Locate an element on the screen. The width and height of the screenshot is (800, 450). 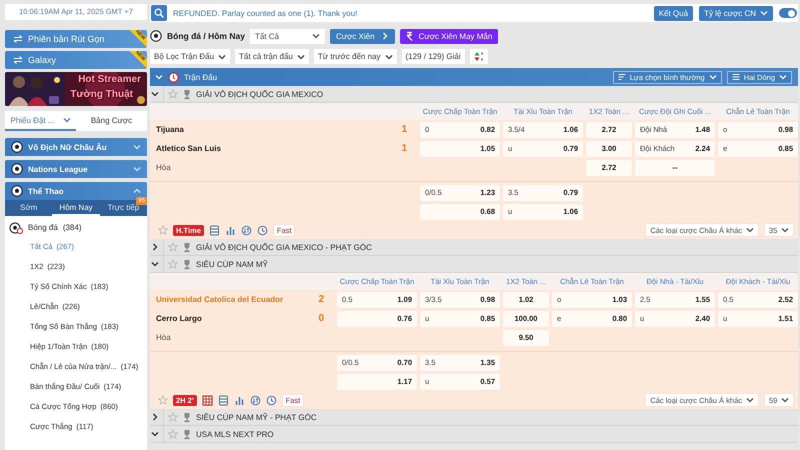
search-icon is located at coordinates (159, 13).